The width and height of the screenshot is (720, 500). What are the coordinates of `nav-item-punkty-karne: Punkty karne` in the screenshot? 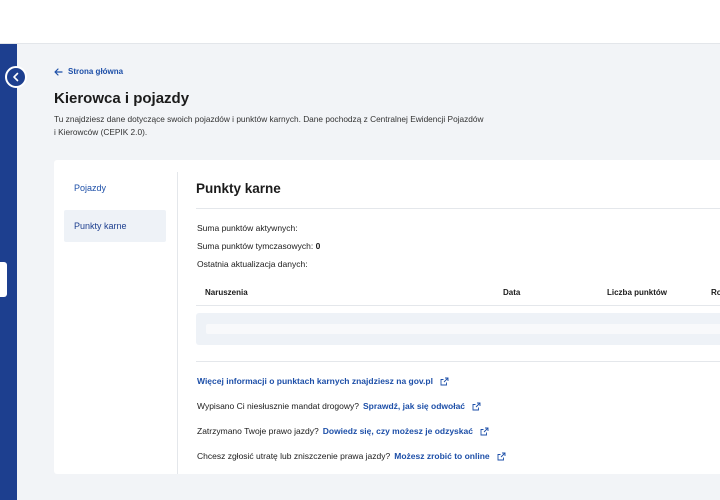 It's located at (115, 226).